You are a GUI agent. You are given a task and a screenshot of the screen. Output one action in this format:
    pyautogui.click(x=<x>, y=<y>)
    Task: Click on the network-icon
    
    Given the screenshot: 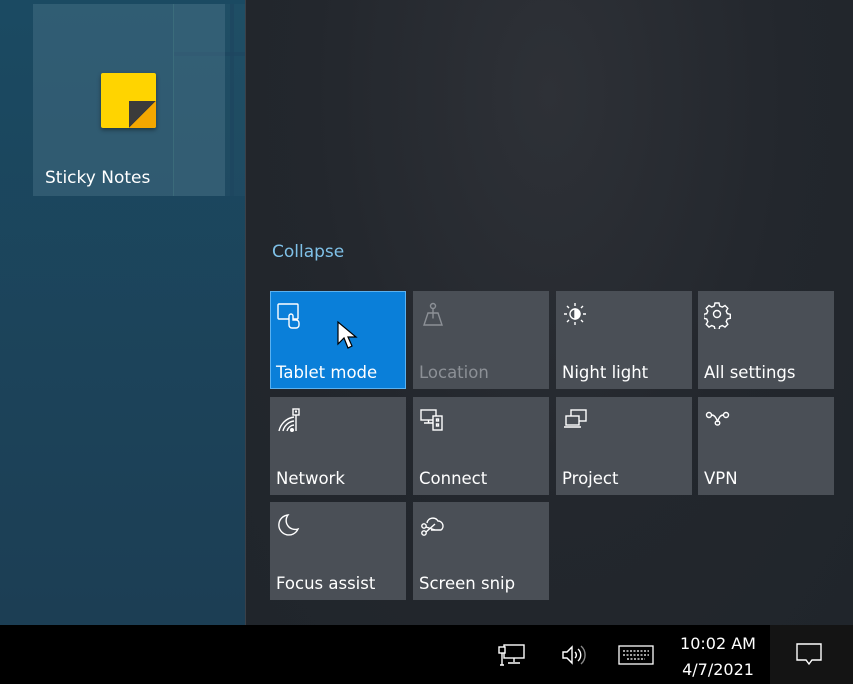 What is the action you would take?
    pyautogui.click(x=289, y=420)
    